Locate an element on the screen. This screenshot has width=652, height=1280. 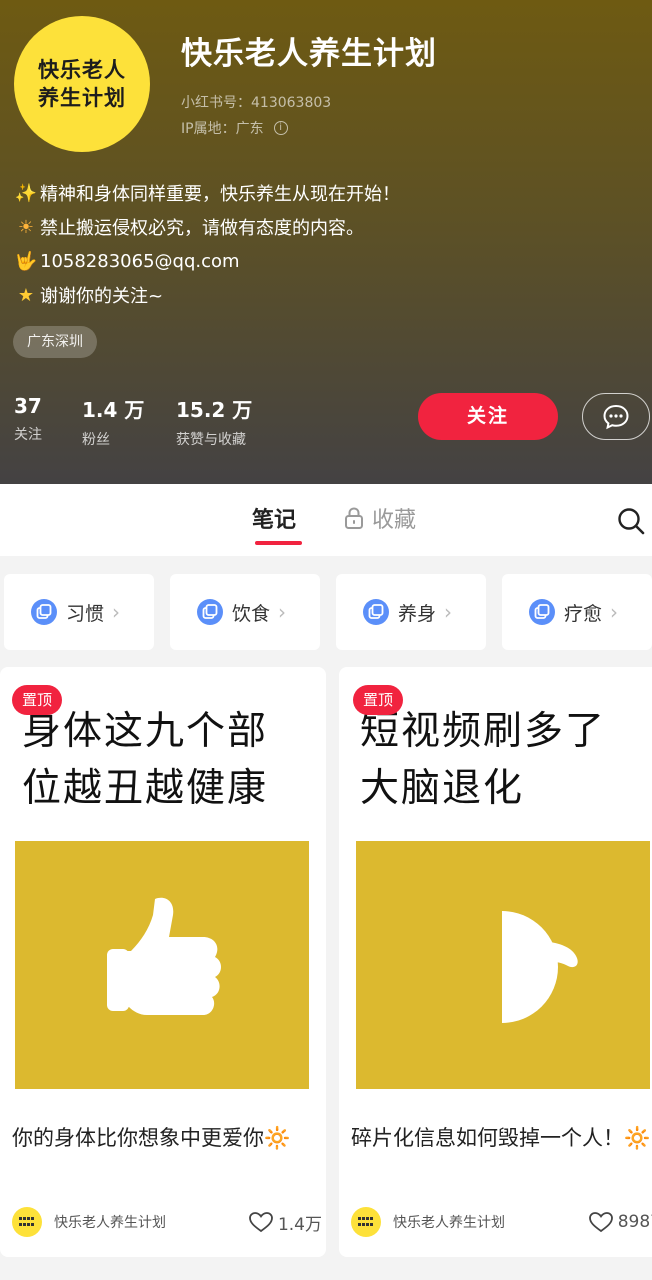
bio-line: ✨ 精神和身体同样重要，快乐养生从现在开始！ is located at coordinates (324, 193).